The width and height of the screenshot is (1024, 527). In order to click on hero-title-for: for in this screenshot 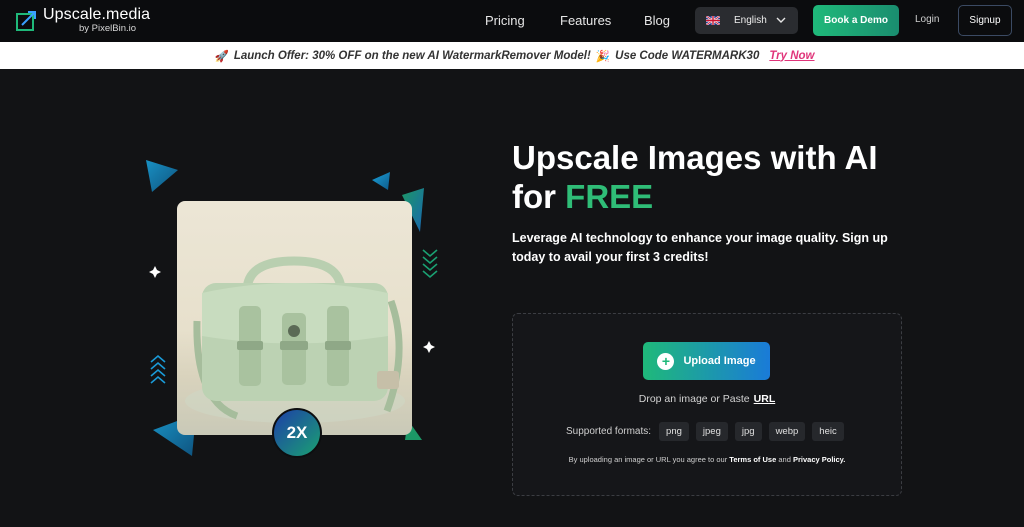, I will do `click(534, 196)`.